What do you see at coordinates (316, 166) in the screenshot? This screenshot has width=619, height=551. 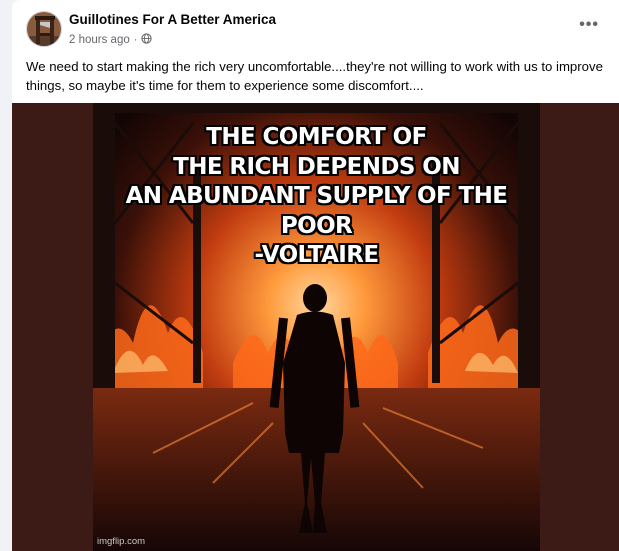 I see `meme-line-2: THE RICH DEPENDS ON` at bounding box center [316, 166].